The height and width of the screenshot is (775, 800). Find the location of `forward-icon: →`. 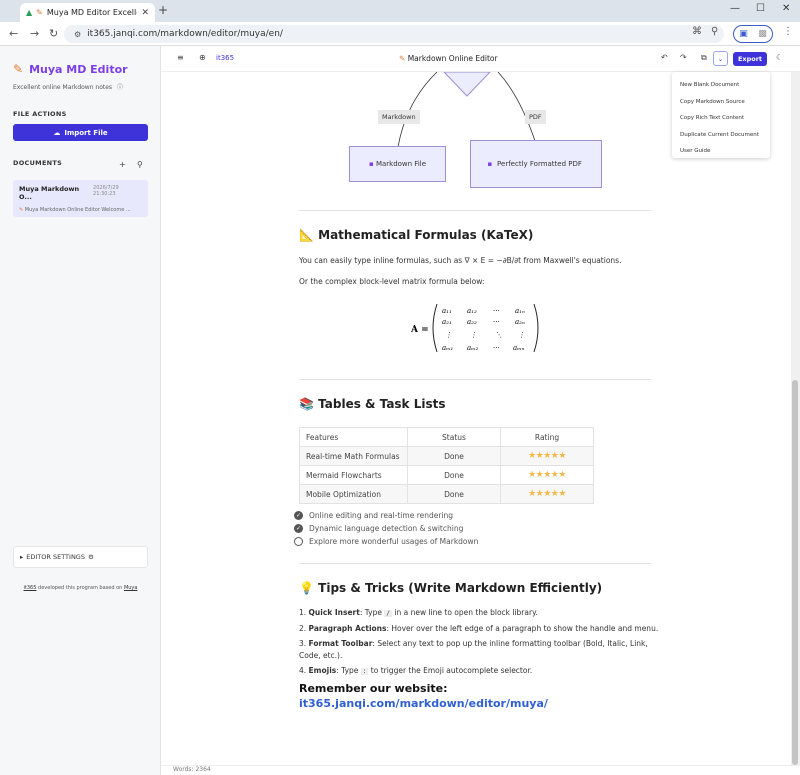

forward-icon: → is located at coordinates (34, 33).